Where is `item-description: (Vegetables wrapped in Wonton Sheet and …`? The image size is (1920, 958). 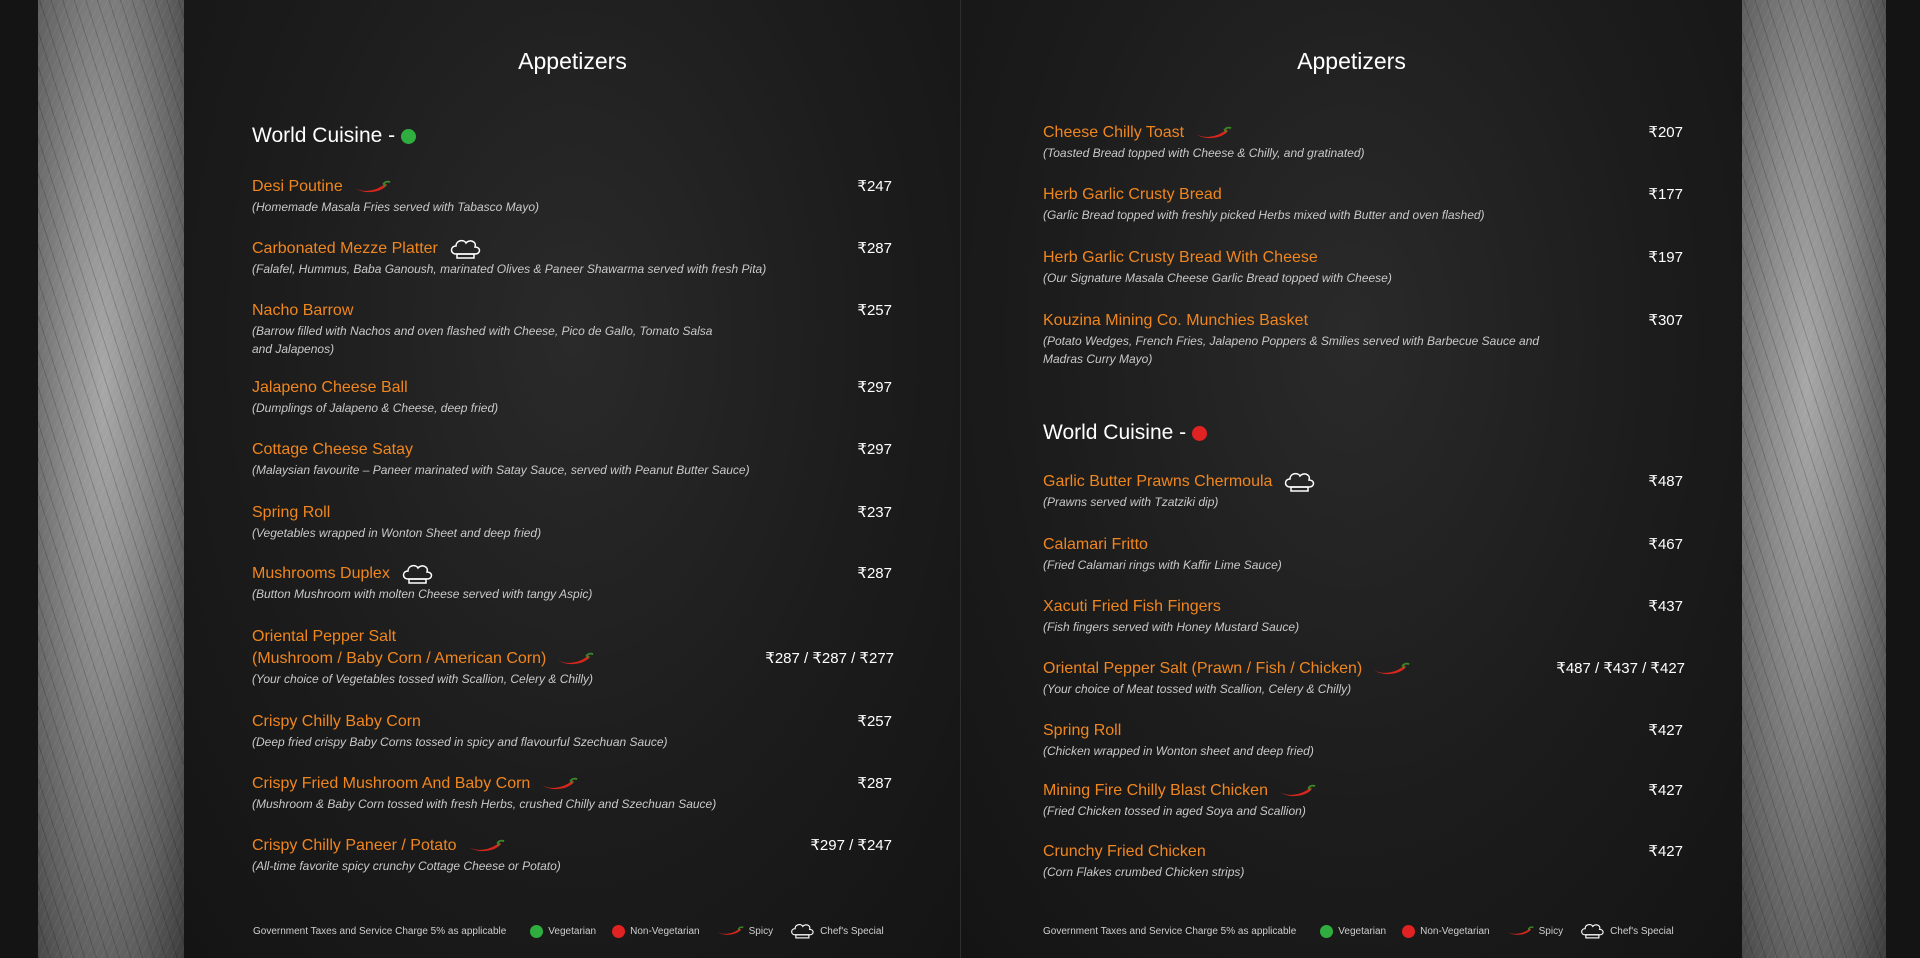
item-description: (Vegetables wrapped in Wonton Sheet and … is located at coordinates (397, 533).